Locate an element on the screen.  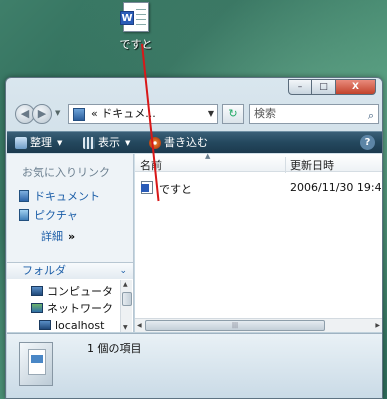
views-button: 表示 ▼ is located at coordinates (106, 143).